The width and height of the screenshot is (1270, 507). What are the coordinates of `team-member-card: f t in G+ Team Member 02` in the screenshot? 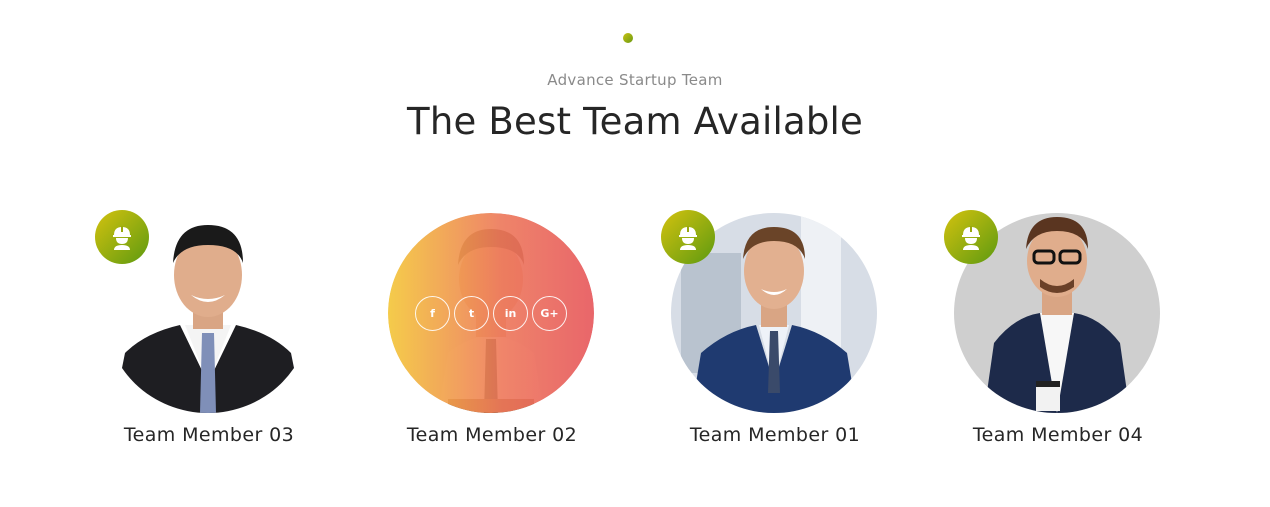 It's located at (472, 335).